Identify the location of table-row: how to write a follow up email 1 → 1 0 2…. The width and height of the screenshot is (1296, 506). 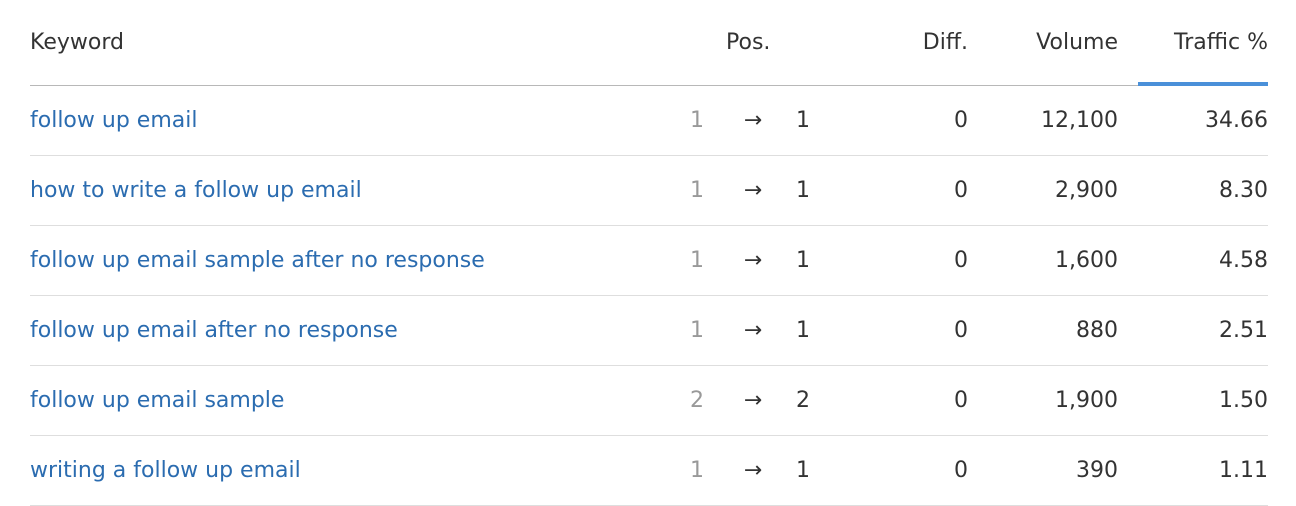
(649, 191).